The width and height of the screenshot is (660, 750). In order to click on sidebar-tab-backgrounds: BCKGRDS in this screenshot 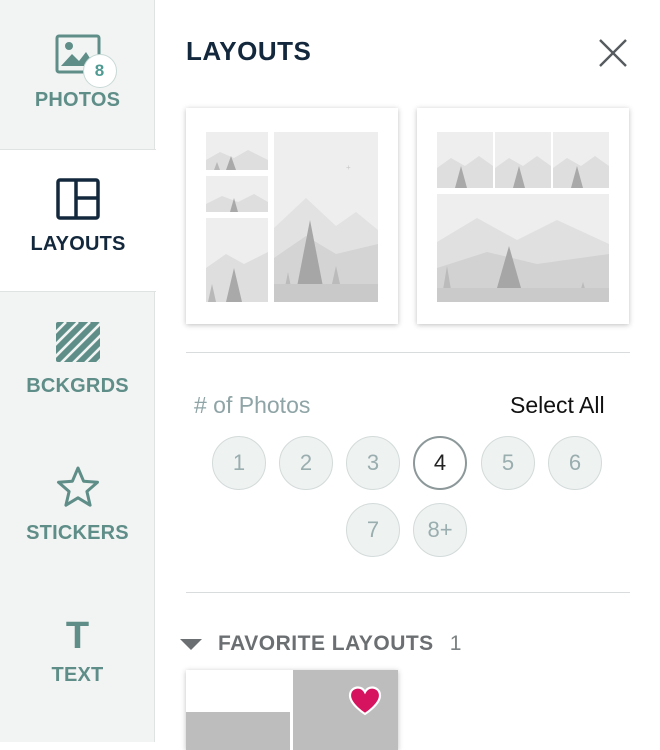, I will do `click(77, 382)`.